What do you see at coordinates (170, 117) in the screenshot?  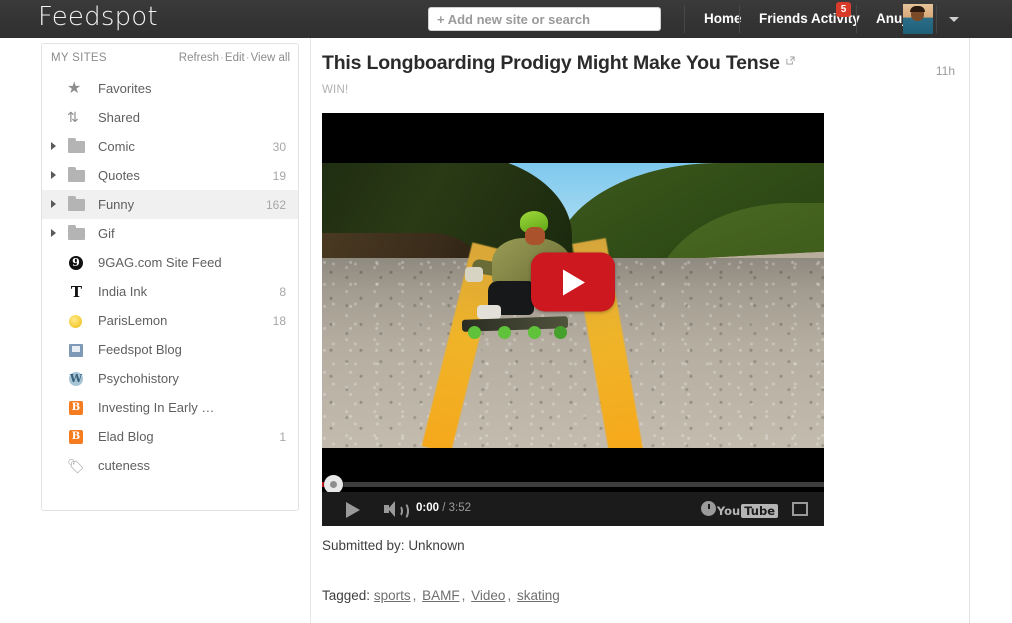 I see `sidebar-item-shared: ⇅ Shared` at bounding box center [170, 117].